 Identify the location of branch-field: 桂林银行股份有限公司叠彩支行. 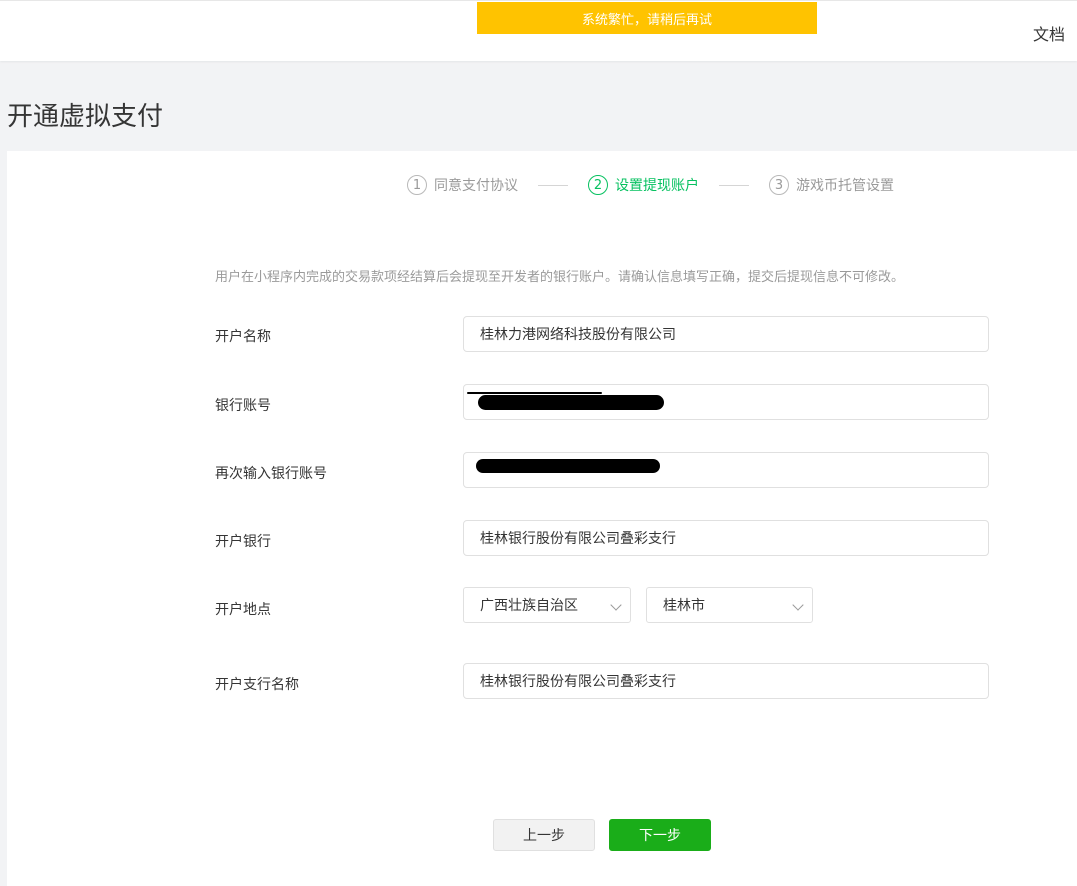
(726, 681).